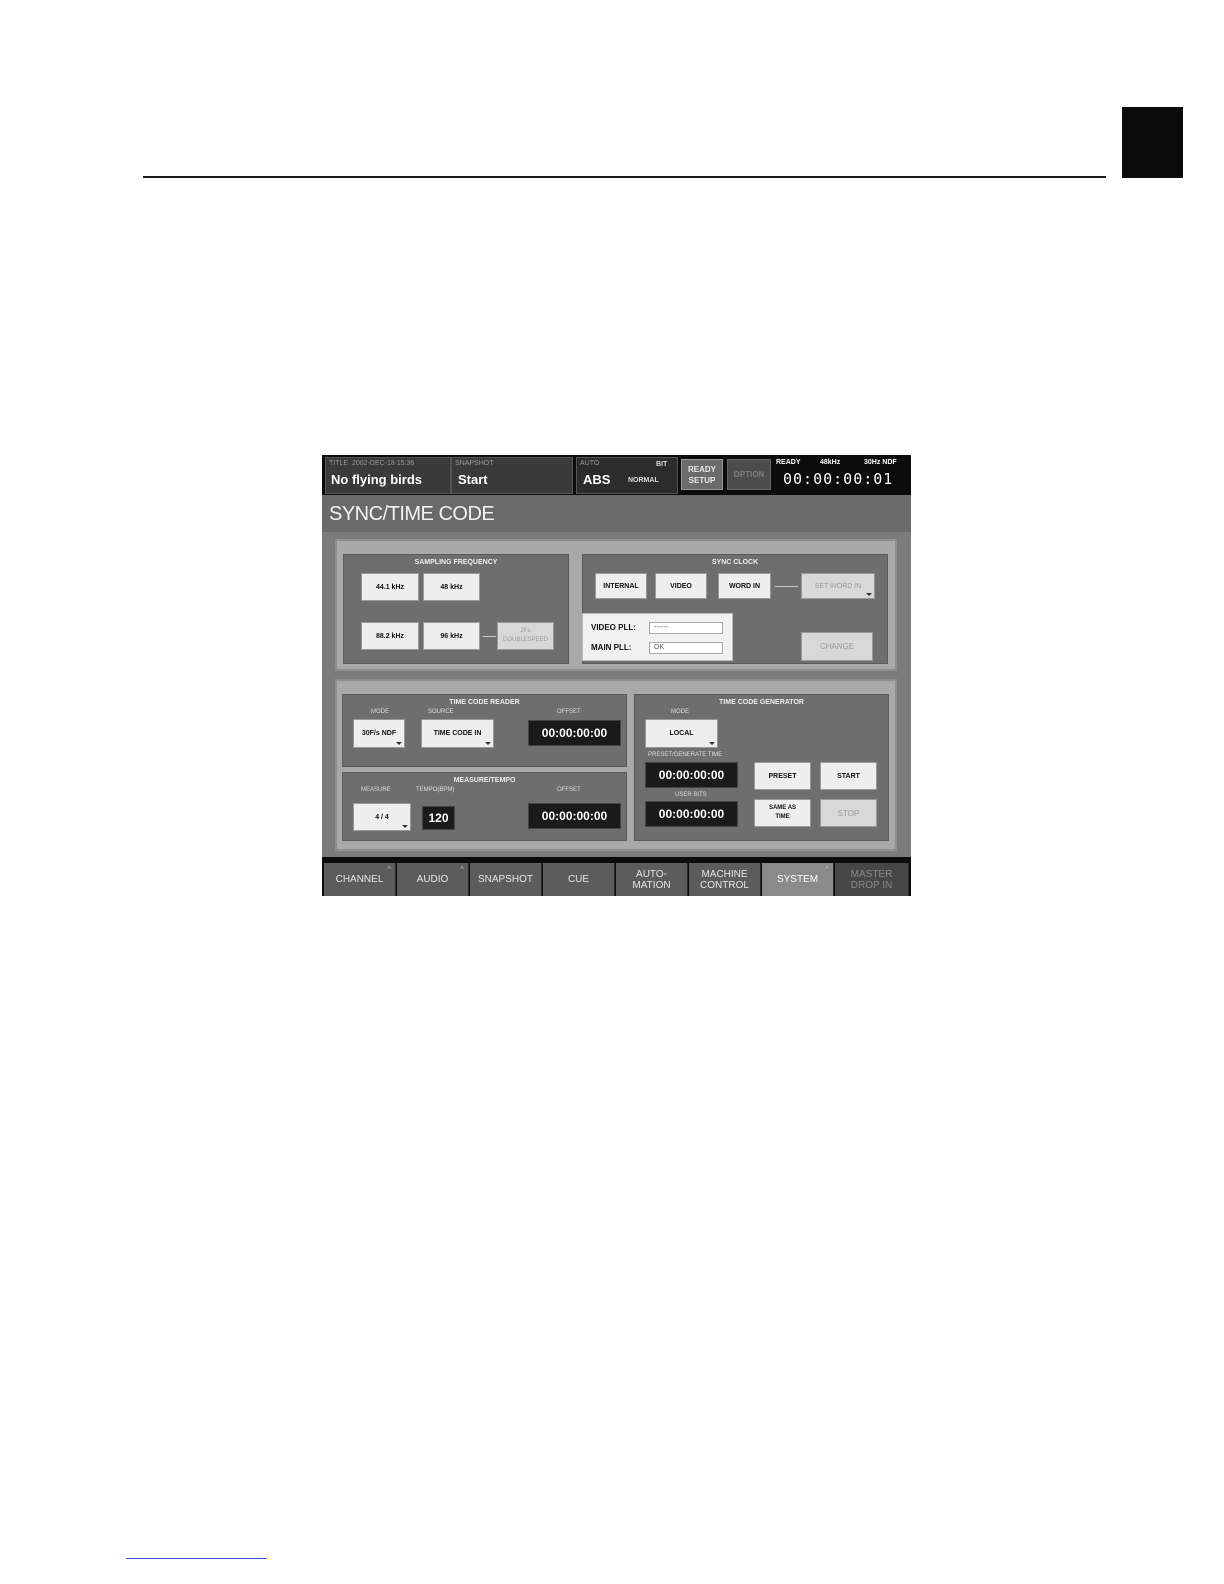  Describe the element at coordinates (574, 816) in the screenshot. I see `measure-offset-display: 00:00:00:00` at that location.